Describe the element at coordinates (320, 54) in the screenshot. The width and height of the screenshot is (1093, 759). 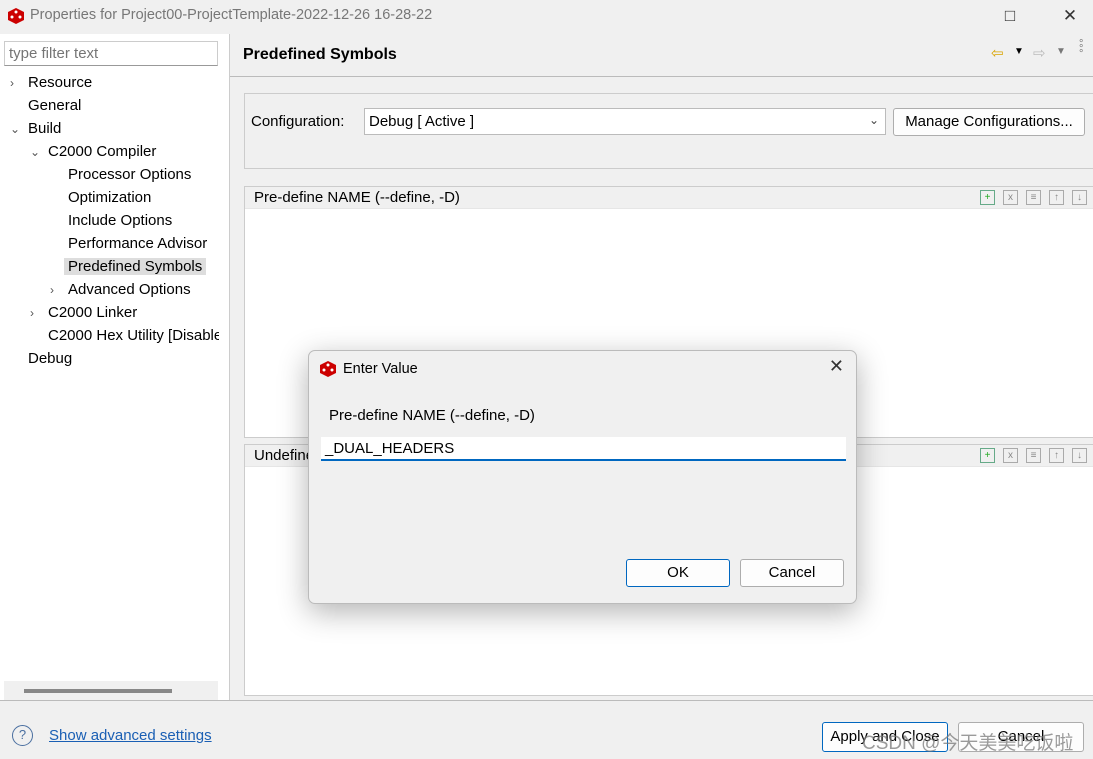
I see `page-title: Predefined Symbols` at that location.